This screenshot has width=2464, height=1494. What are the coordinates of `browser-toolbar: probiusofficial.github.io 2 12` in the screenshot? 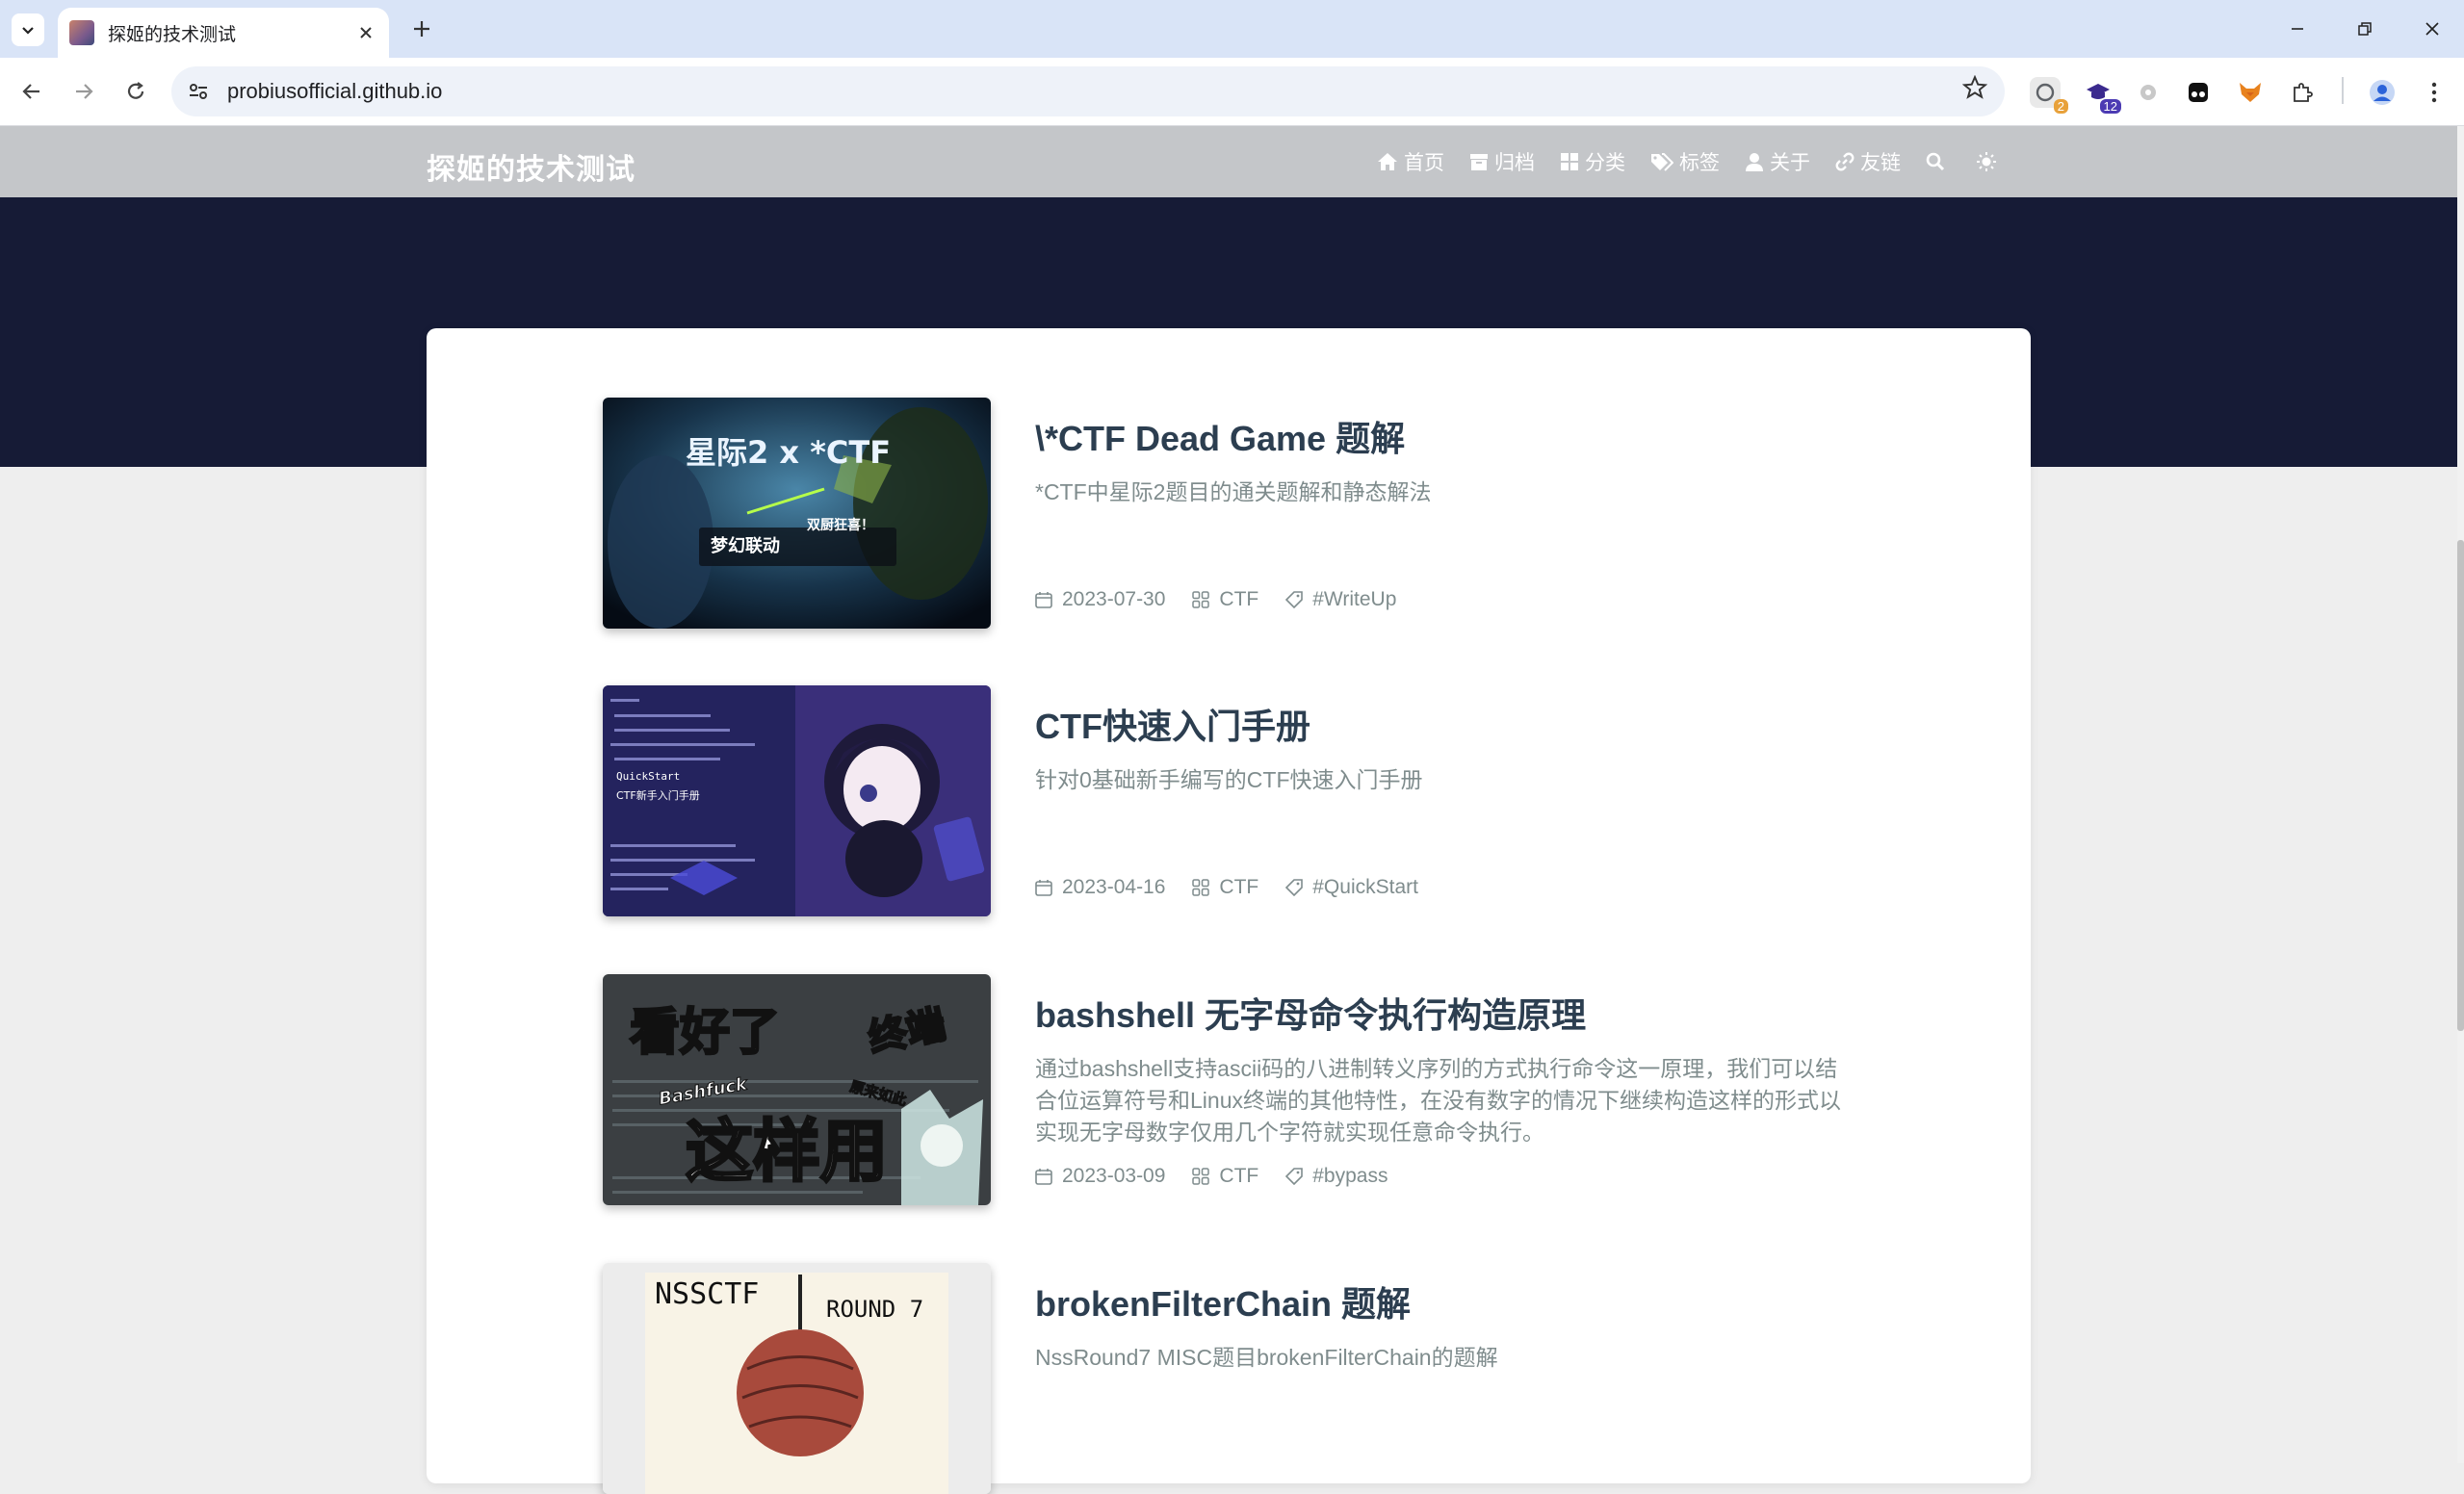 It's located at (1232, 92).